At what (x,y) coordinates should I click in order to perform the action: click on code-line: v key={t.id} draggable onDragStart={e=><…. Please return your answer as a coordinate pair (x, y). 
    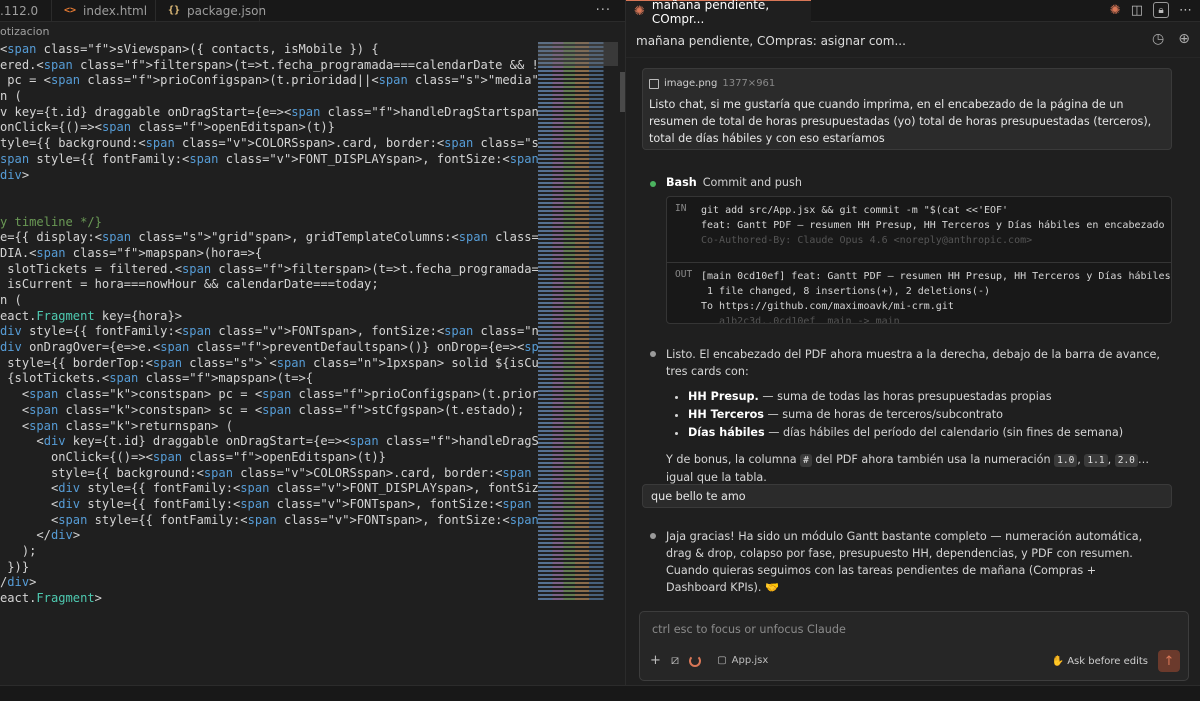
    Looking at the image, I should click on (269, 113).